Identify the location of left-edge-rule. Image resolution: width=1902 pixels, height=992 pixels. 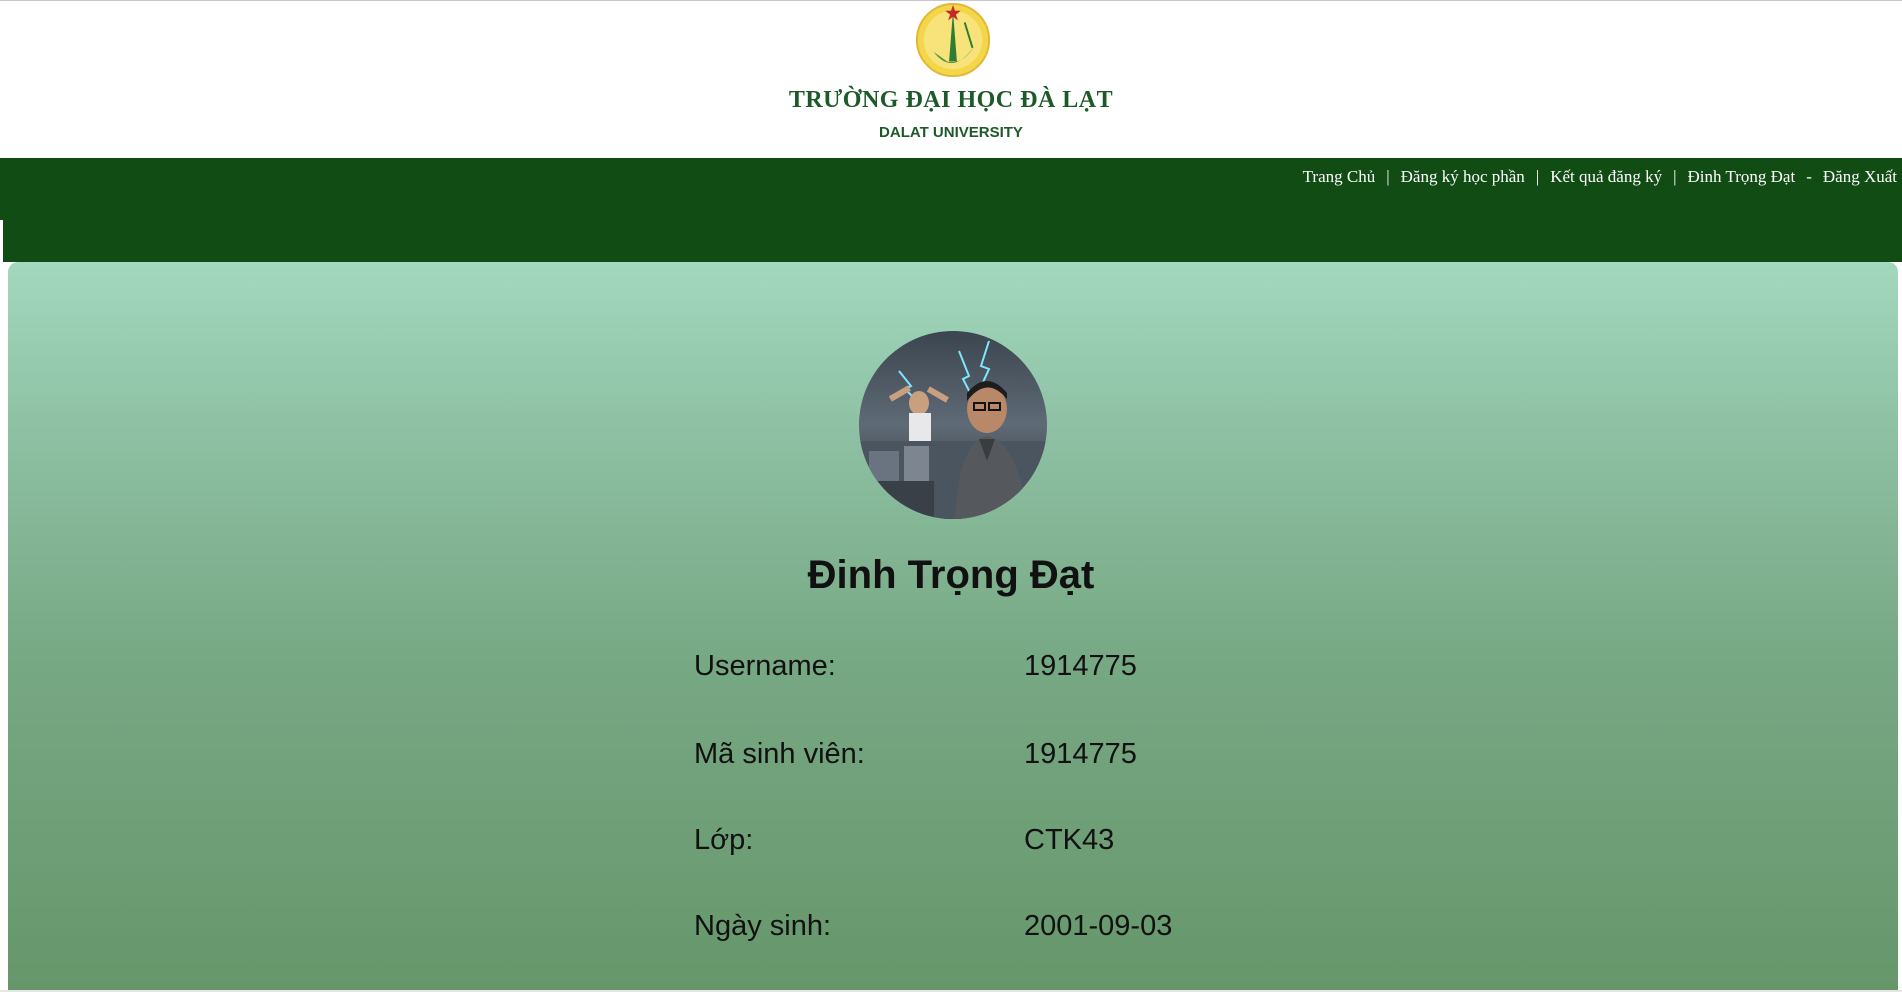
(1, 606).